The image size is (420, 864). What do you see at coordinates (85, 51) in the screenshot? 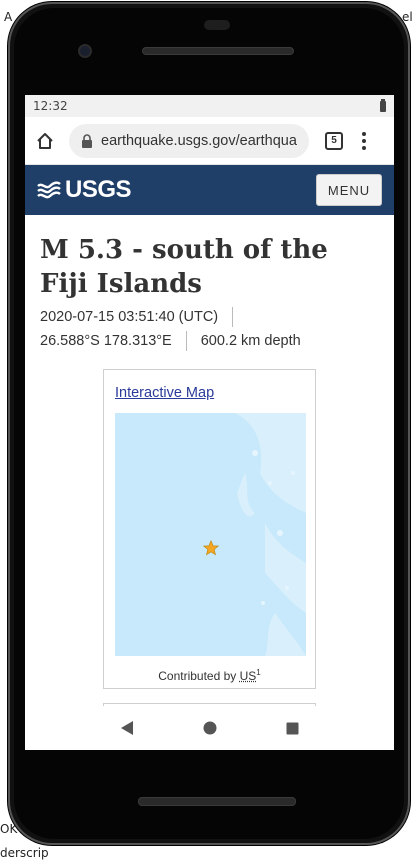
I see `front-camera` at bounding box center [85, 51].